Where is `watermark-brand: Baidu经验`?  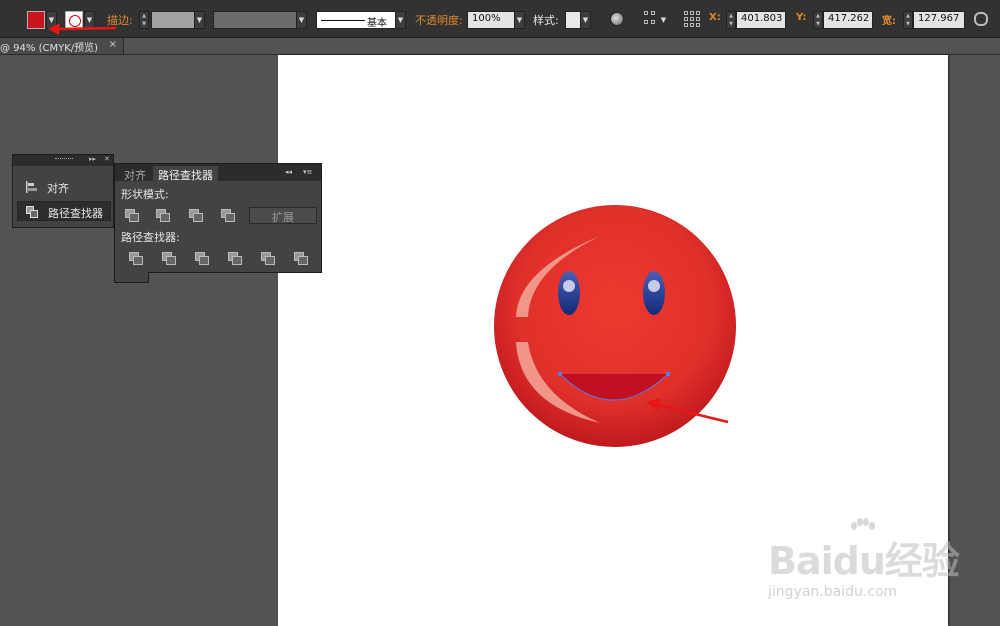
watermark-brand: Baidu经验 is located at coordinates (864, 561).